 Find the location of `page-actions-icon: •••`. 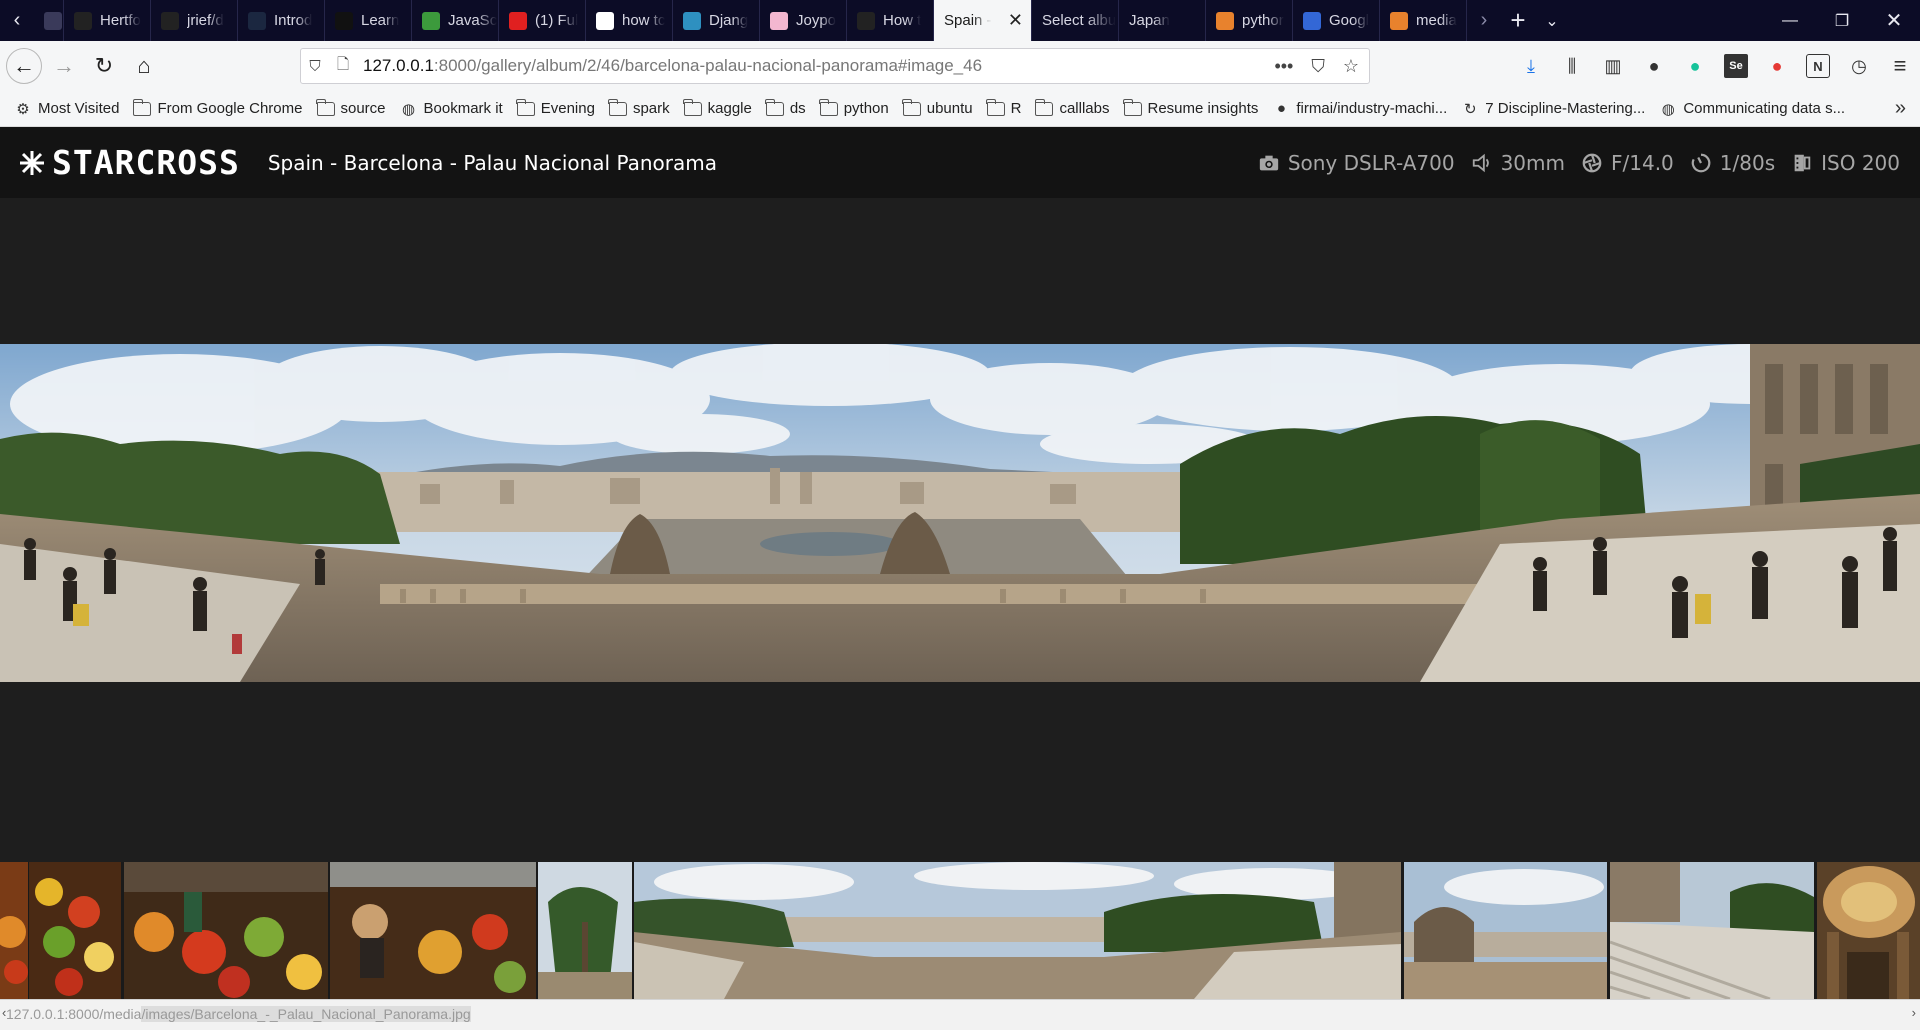

page-actions-icon: ••• is located at coordinates (1283, 66).